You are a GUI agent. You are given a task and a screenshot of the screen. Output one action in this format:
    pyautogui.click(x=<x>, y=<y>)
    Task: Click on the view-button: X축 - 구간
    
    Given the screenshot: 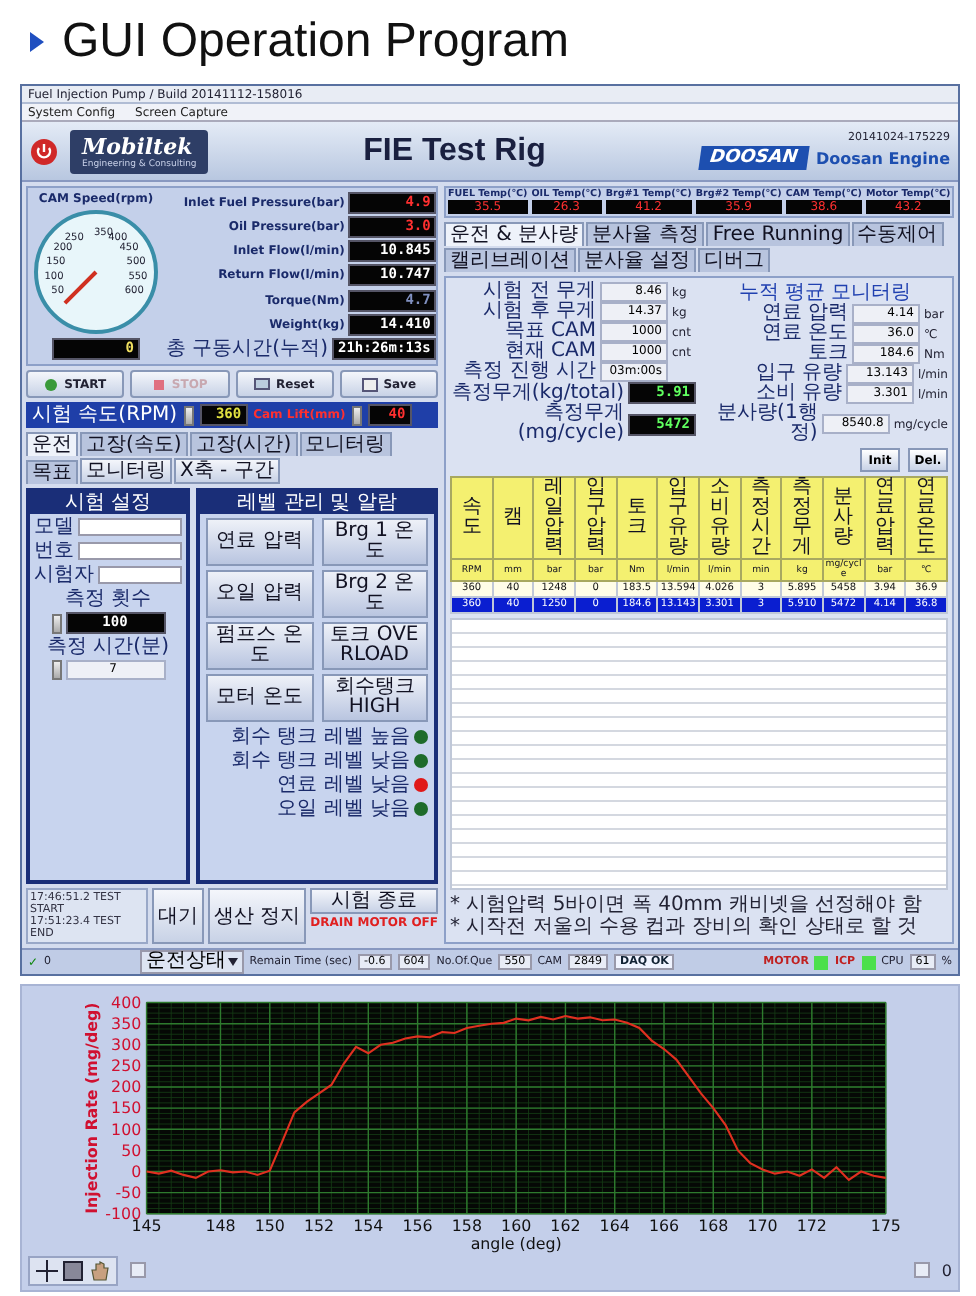 What is the action you would take?
    pyautogui.click(x=227, y=471)
    